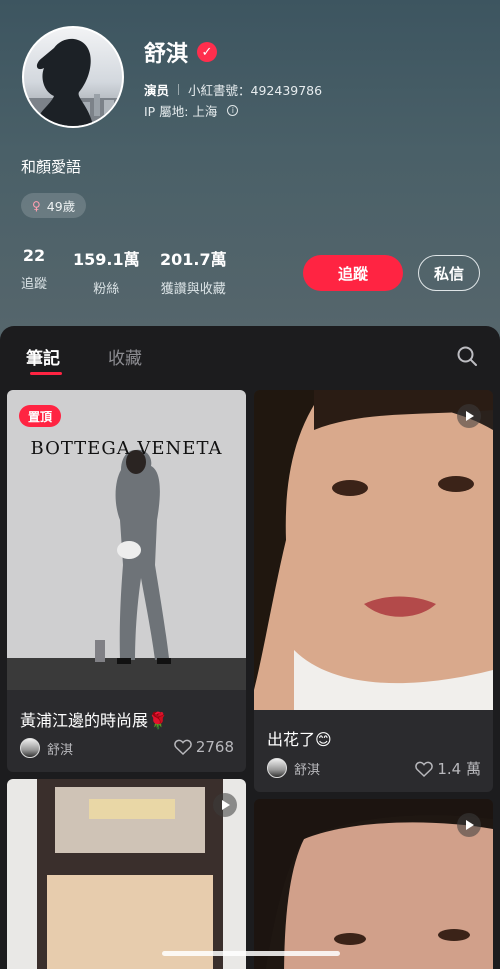 The height and width of the screenshot is (969, 500). What do you see at coordinates (51, 167) in the screenshot?
I see `profile-bio: 和顏愛語` at bounding box center [51, 167].